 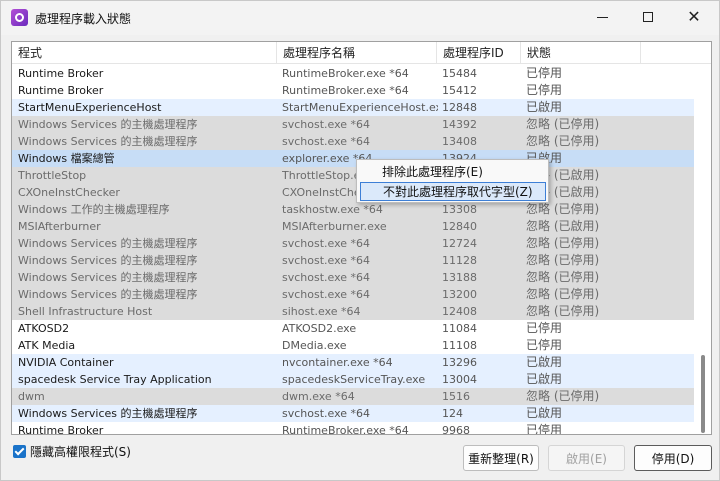 I want to click on list-header: 程式 處理程序名稱 處理程序ID 狀態, so click(x=361, y=53).